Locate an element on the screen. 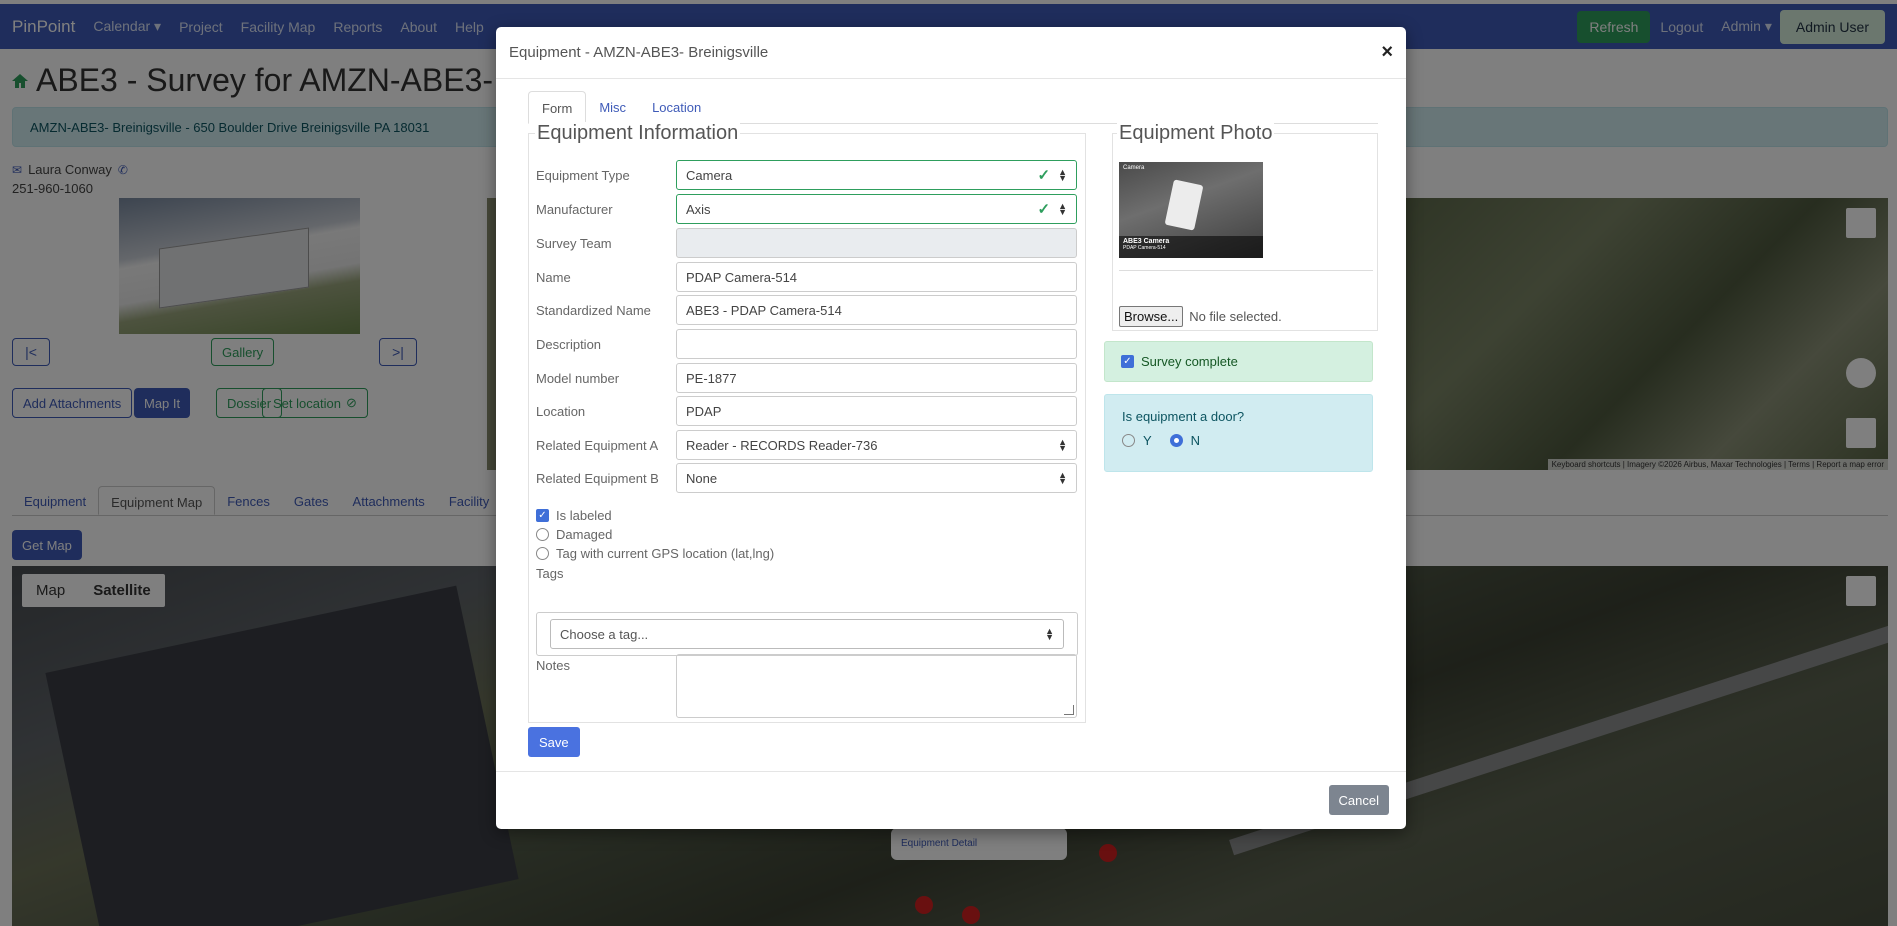 This screenshot has height=926, width=1897. tags-select: Choose a tag... ▲ ▼ is located at coordinates (807, 634).